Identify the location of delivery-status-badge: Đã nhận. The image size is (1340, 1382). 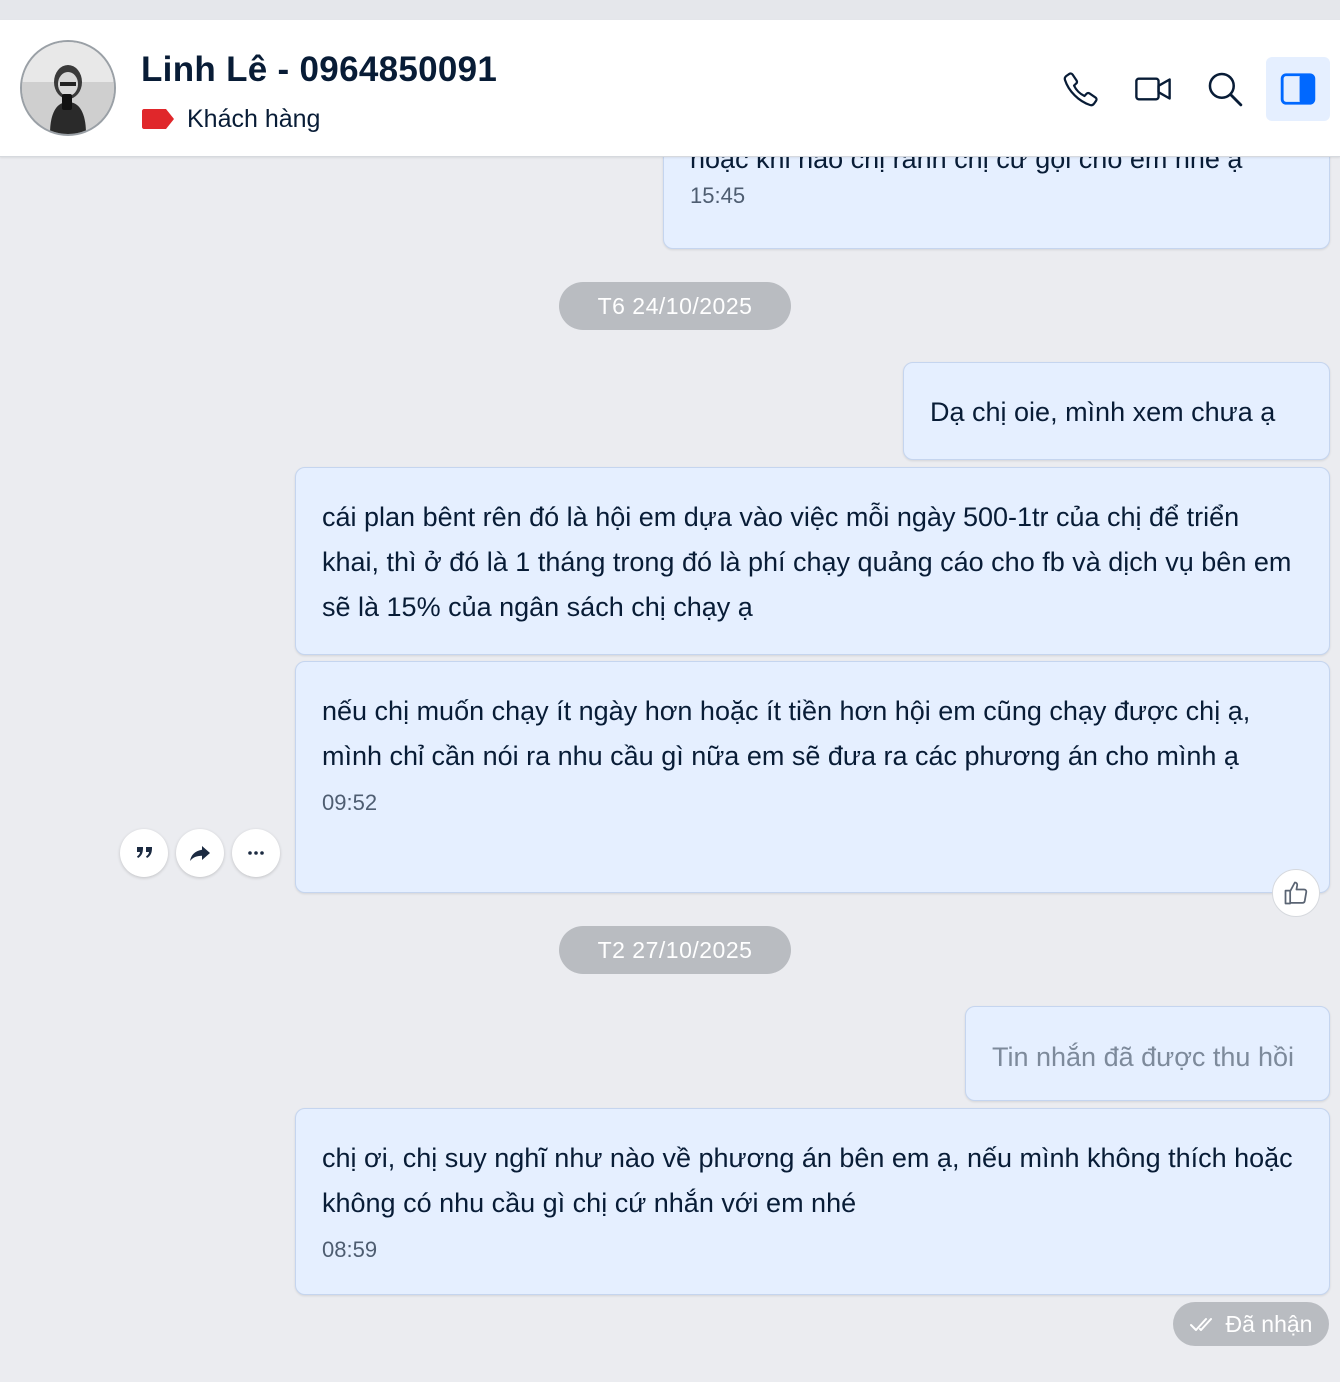
(1251, 1324).